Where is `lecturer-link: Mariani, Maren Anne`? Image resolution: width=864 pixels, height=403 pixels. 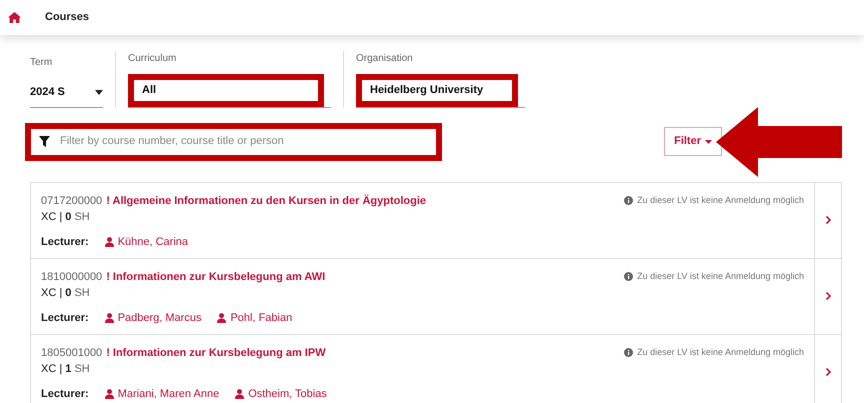
lecturer-link: Mariani, Maren Anne is located at coordinates (162, 394).